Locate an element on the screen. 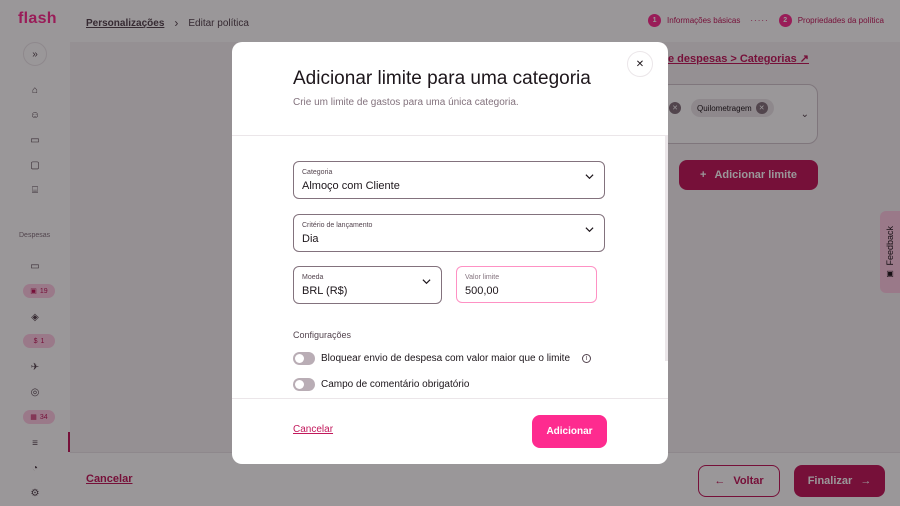  scrollbar is located at coordinates (666, 248).